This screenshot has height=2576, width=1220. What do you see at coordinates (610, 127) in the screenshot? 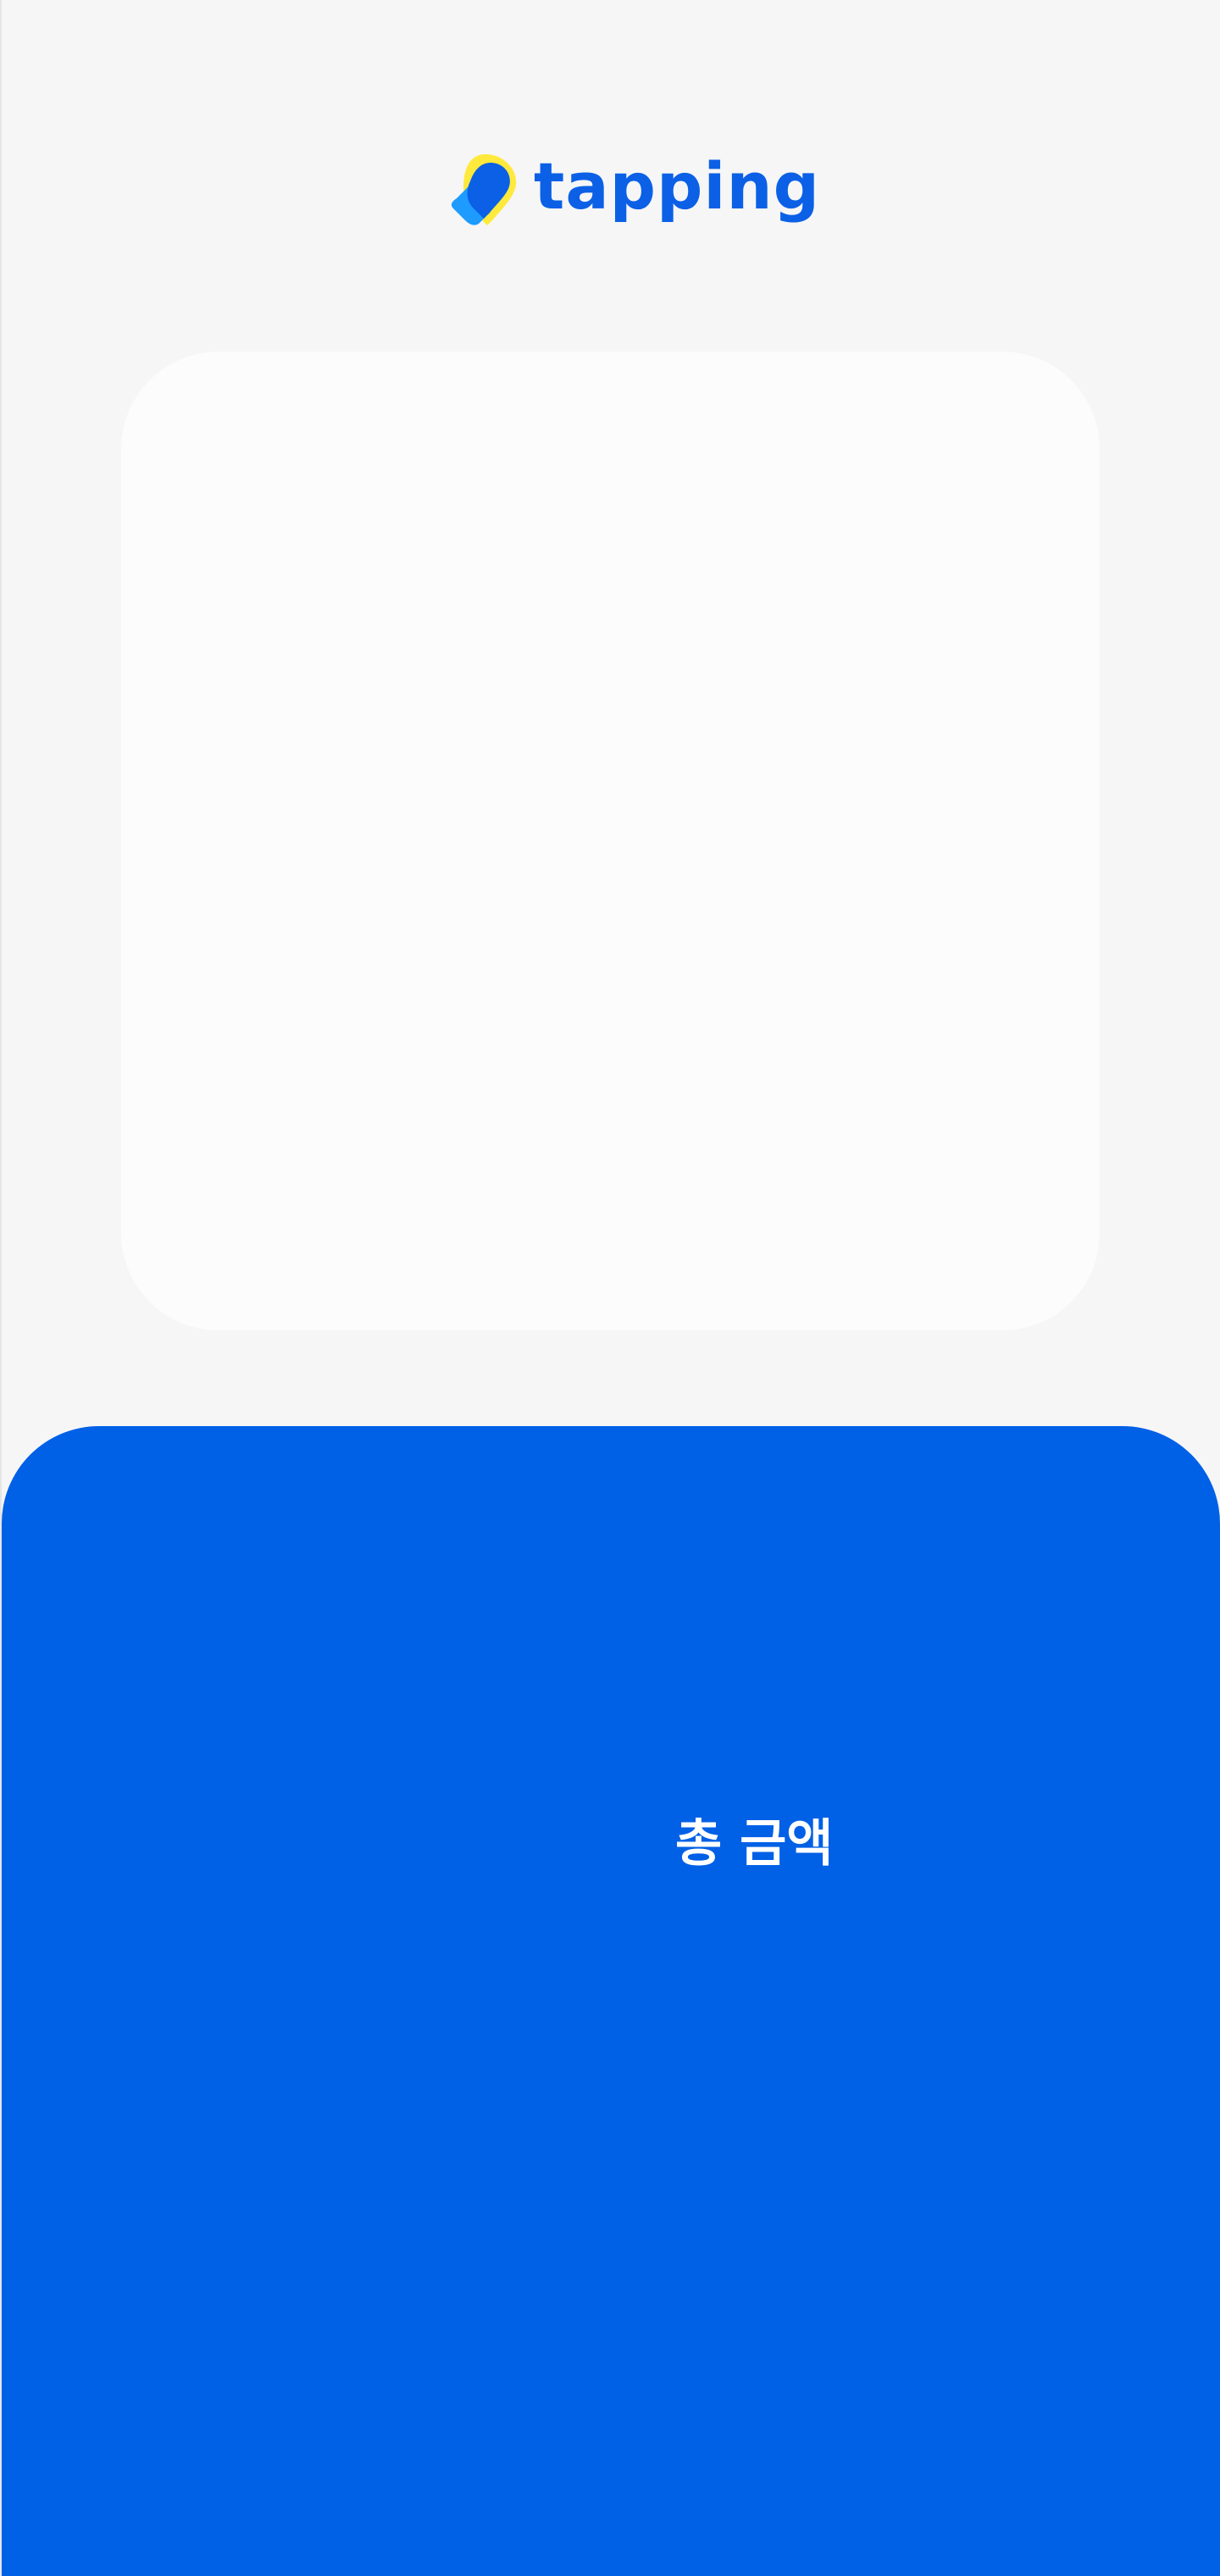
I see `app-header: tapping` at bounding box center [610, 127].